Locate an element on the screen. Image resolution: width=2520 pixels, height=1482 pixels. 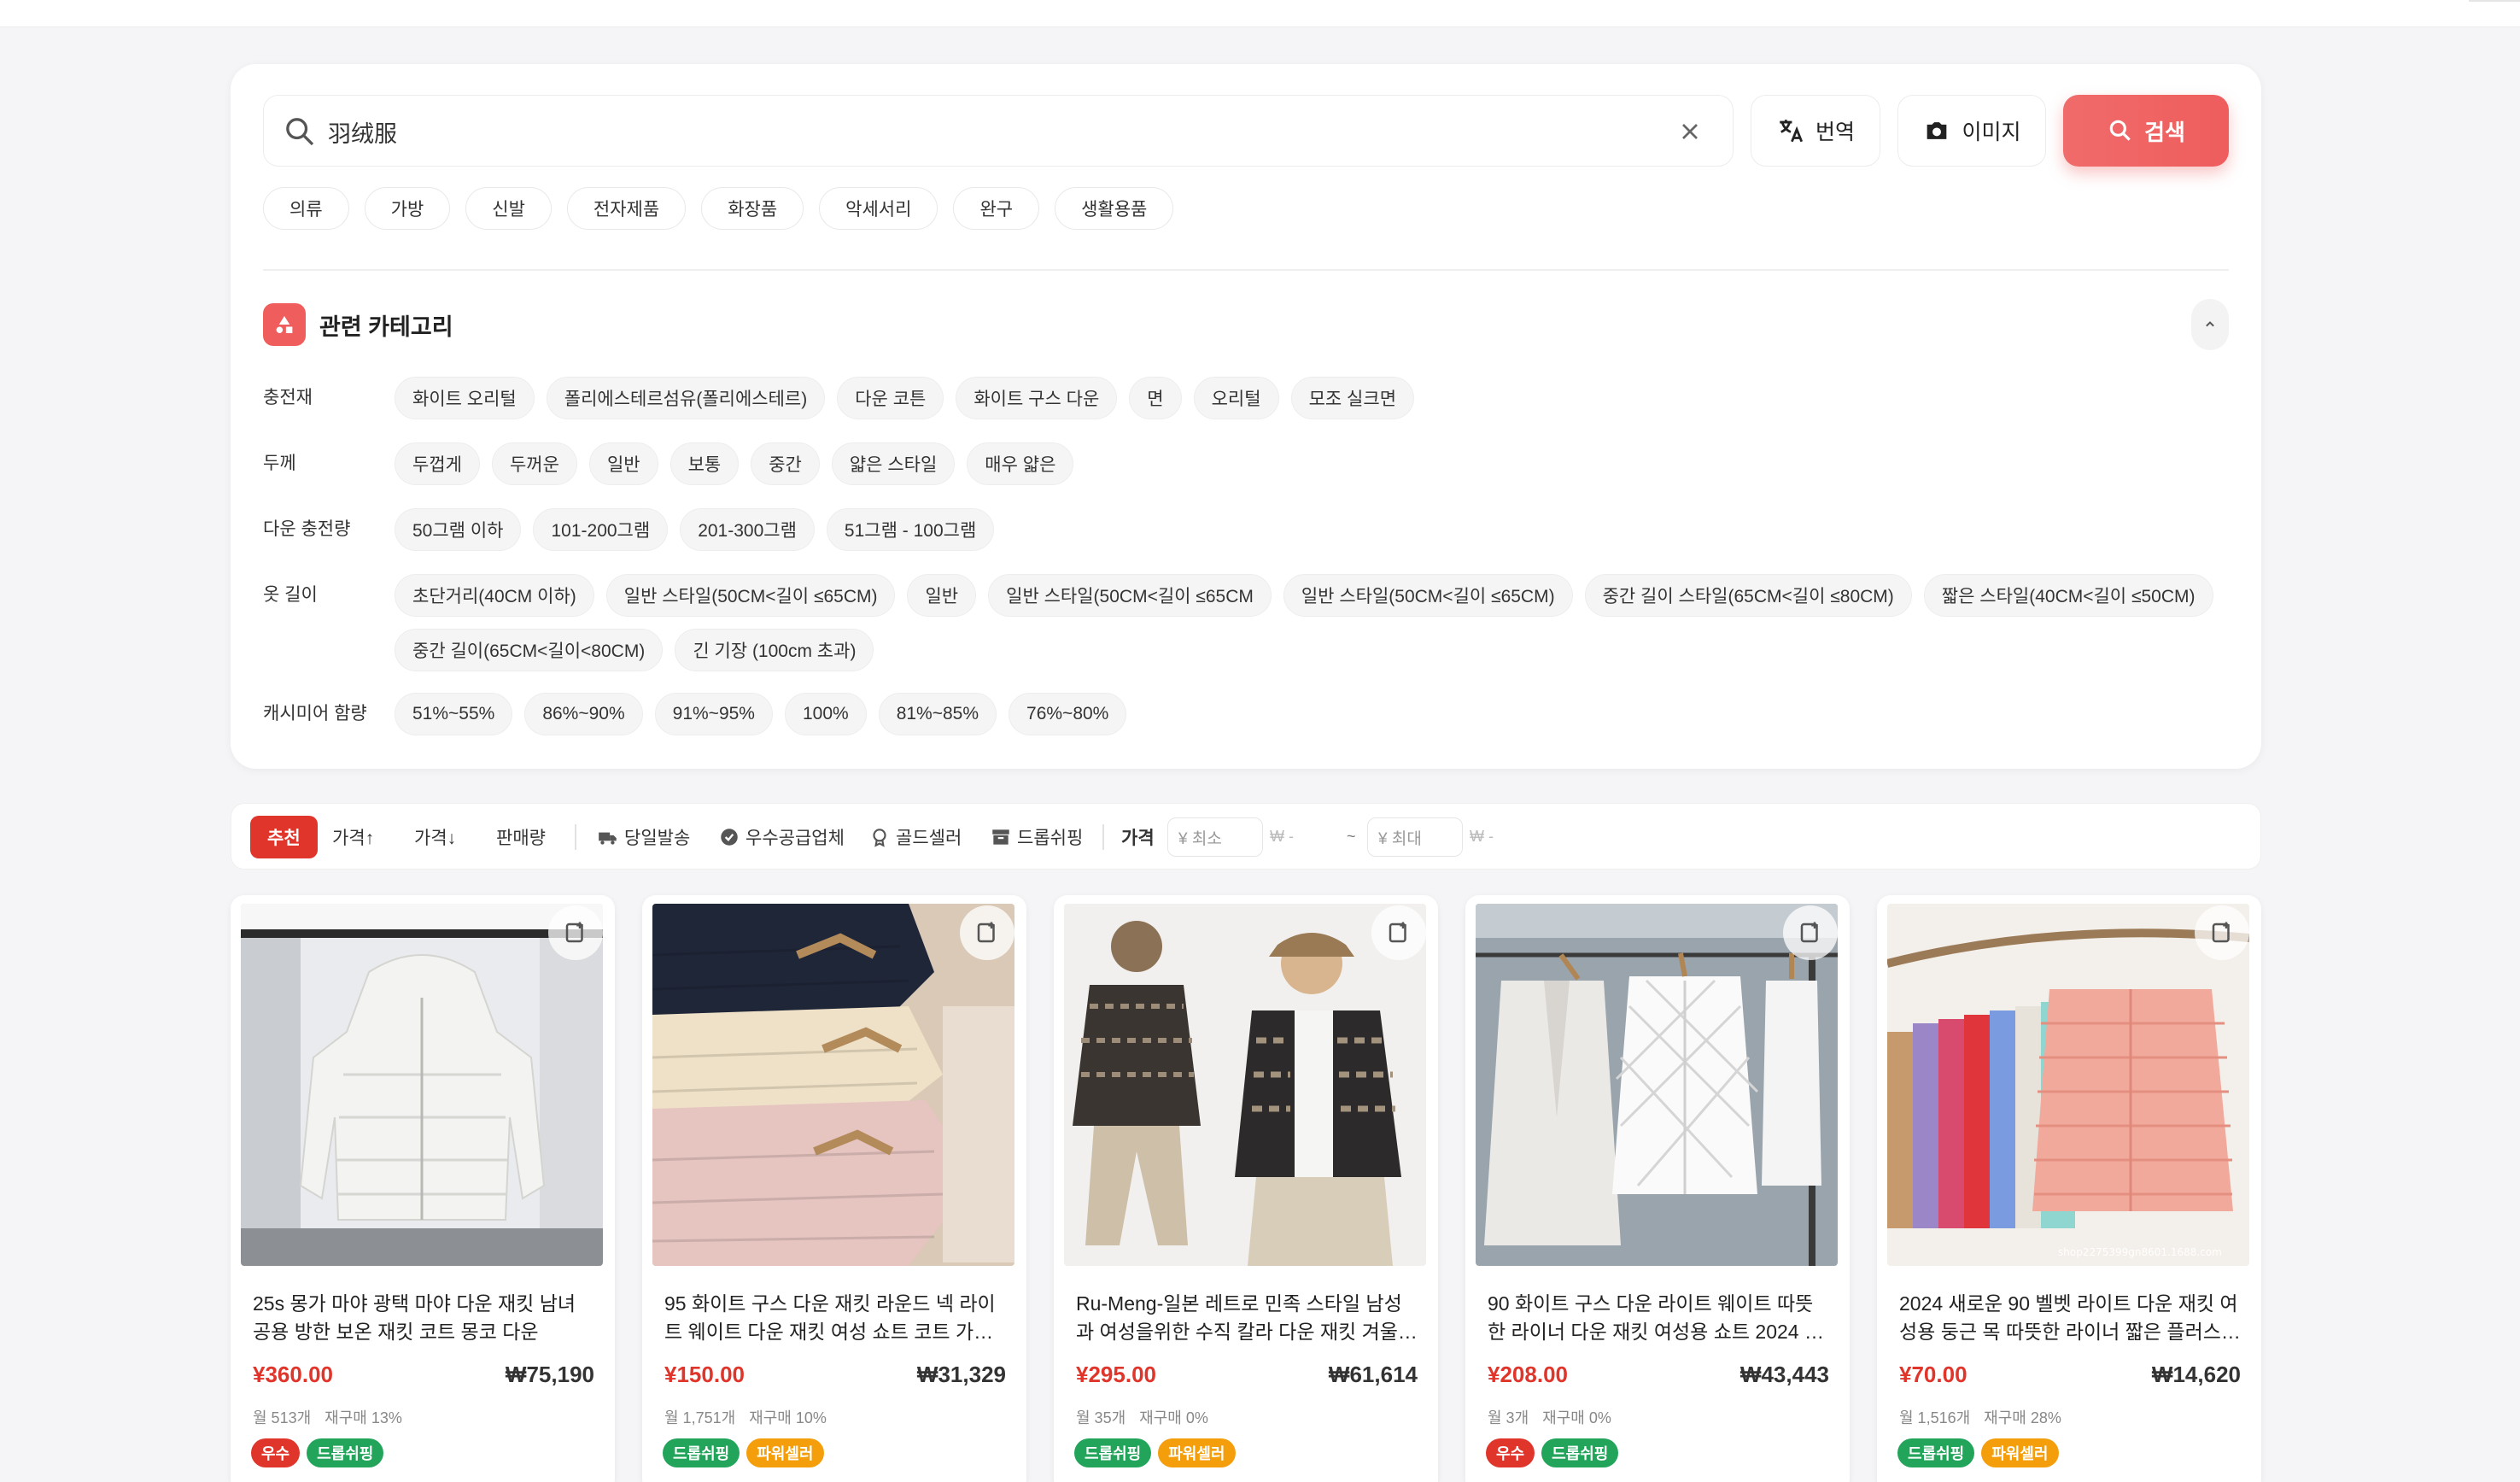
attribute-chip: 두껍게 is located at coordinates (438, 463).